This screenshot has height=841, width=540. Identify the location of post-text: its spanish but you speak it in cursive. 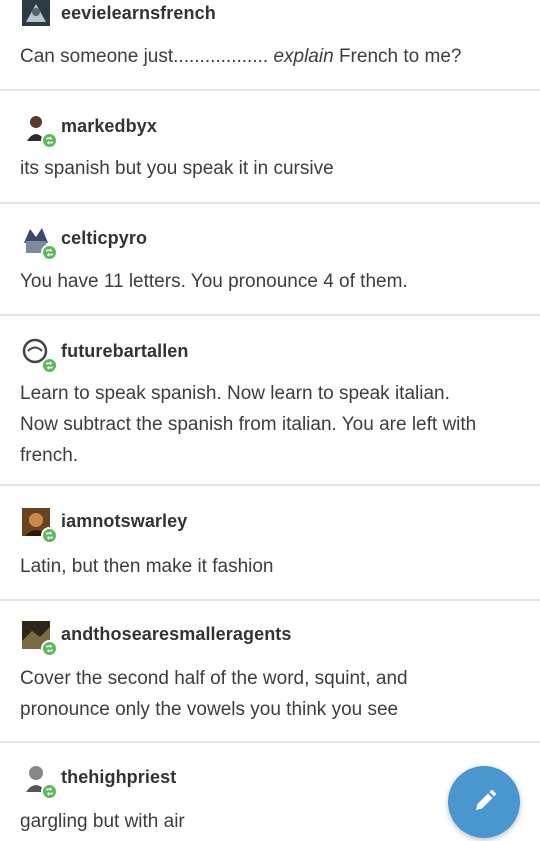
(177, 168).